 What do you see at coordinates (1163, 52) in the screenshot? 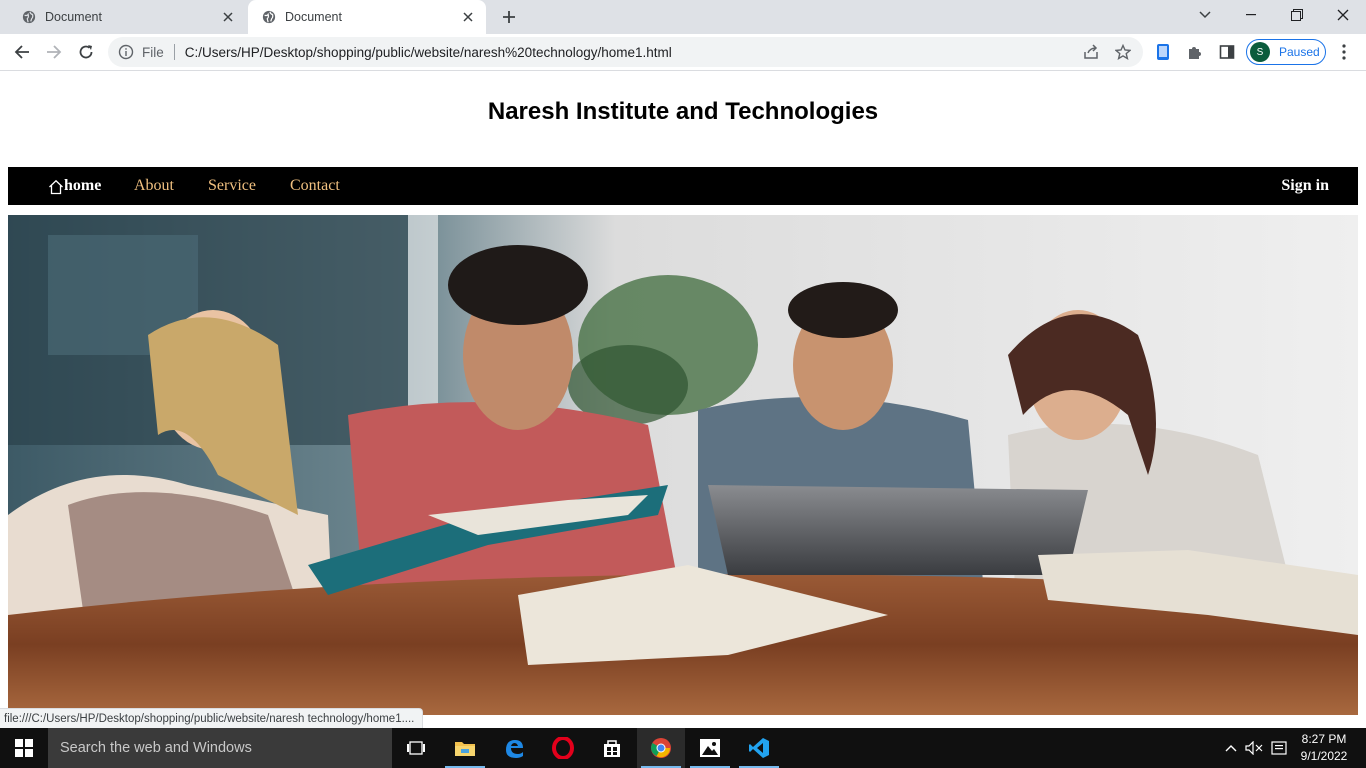
I see `extension-phone-icon` at bounding box center [1163, 52].